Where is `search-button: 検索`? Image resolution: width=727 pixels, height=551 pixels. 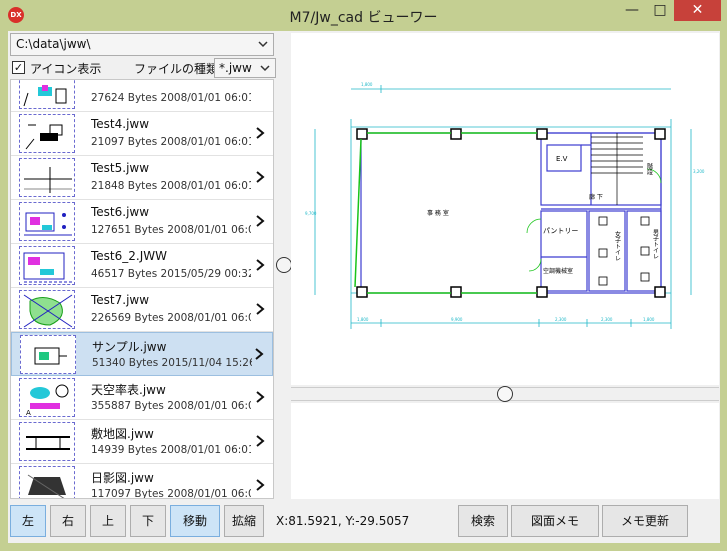
search-button: 検索 is located at coordinates (483, 521).